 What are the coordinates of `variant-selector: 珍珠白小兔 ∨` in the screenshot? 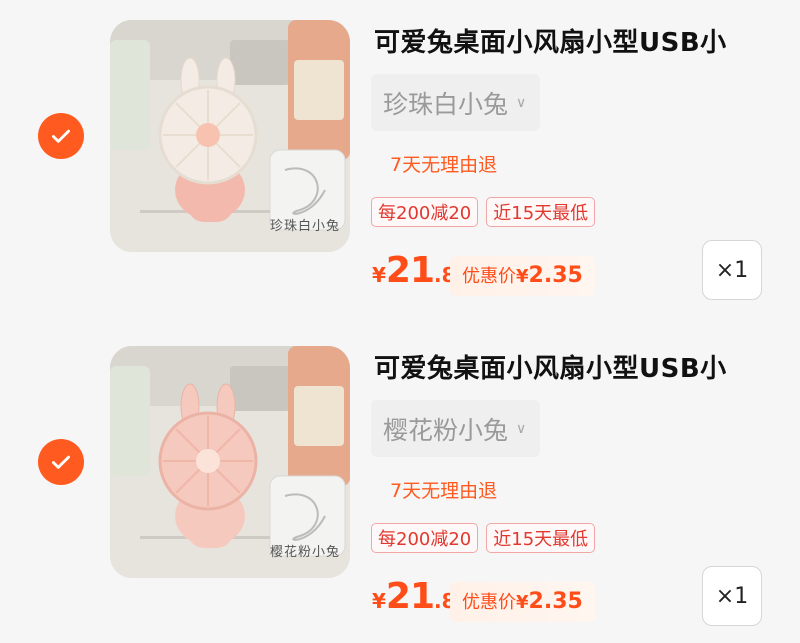 It's located at (456, 102).